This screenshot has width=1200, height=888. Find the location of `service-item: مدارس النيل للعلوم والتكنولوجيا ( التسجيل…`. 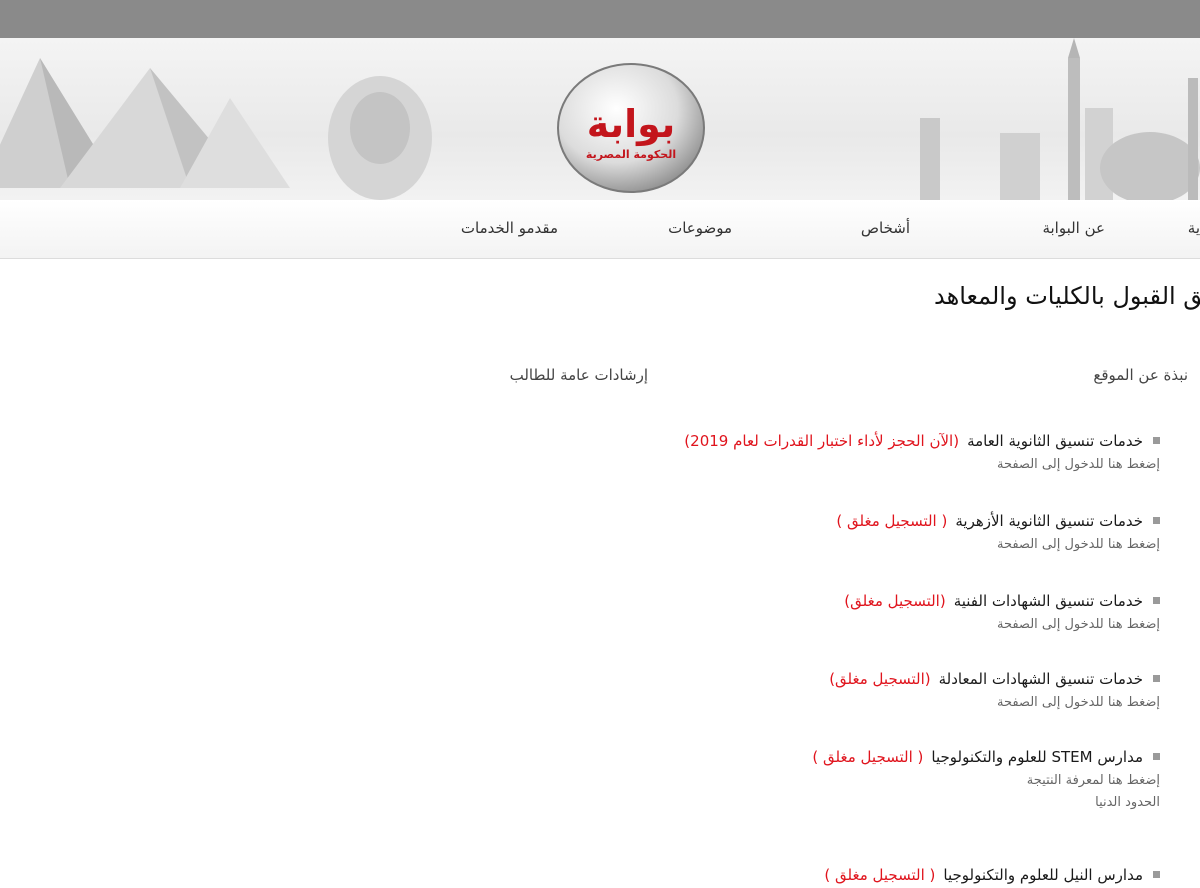

service-item: مدارس النيل للعلوم والتكنولوجيا ( التسجيل… is located at coordinates (760, 875).